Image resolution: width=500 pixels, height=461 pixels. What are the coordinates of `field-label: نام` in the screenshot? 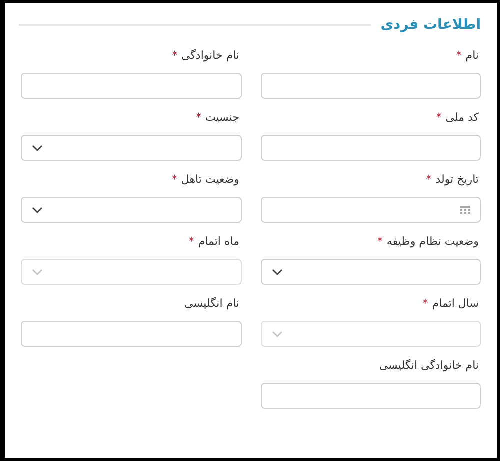 It's located at (472, 55).